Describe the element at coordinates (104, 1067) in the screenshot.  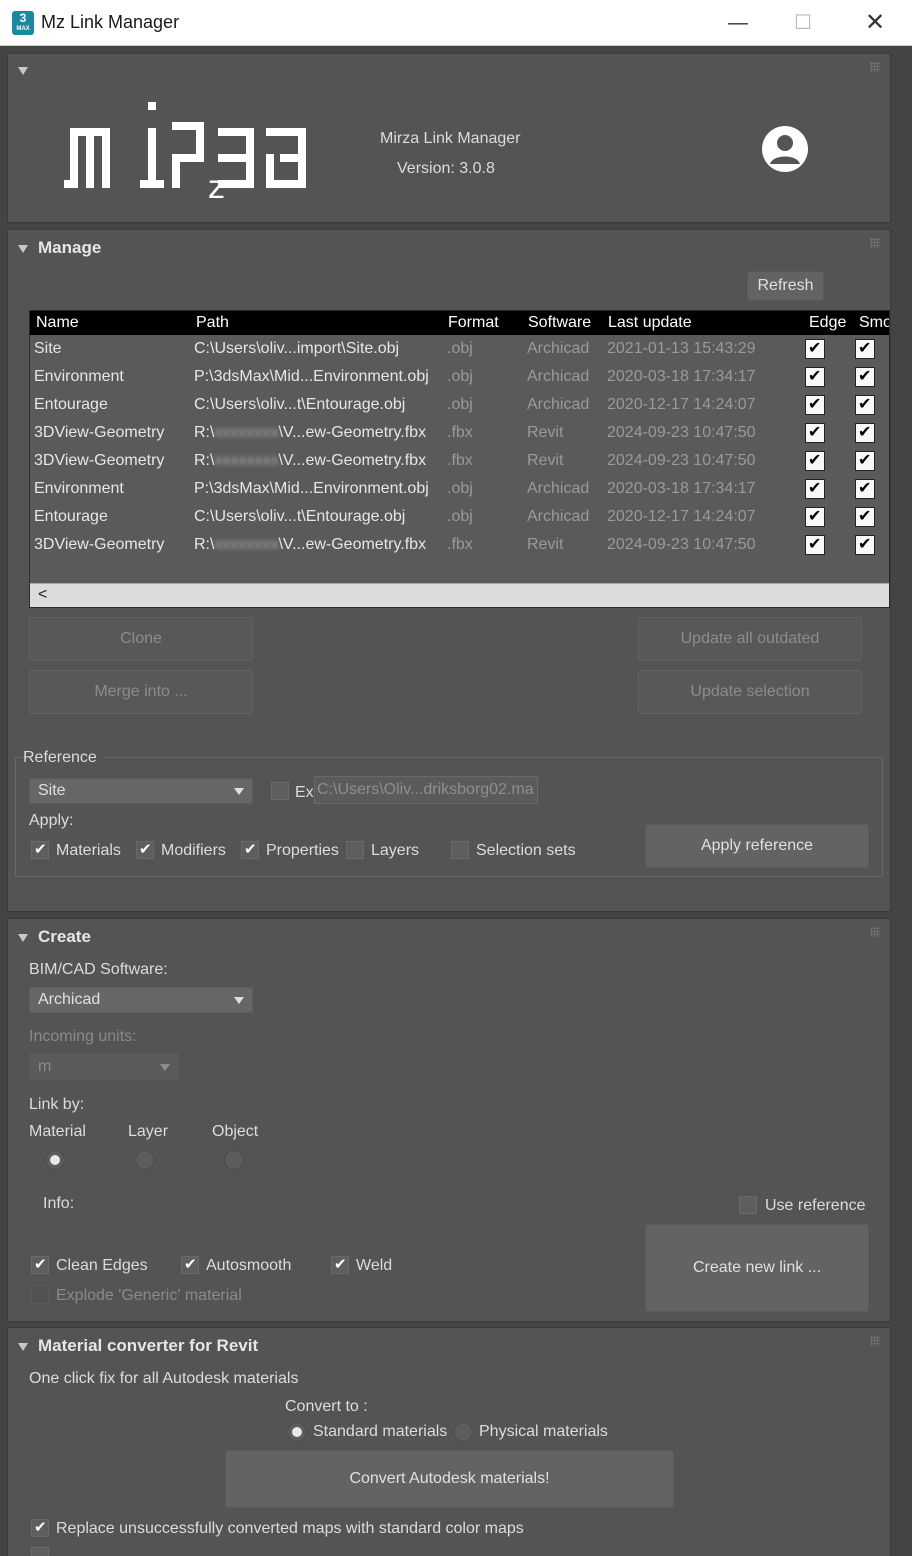
I see `incoming-units-dropdown: m` at that location.